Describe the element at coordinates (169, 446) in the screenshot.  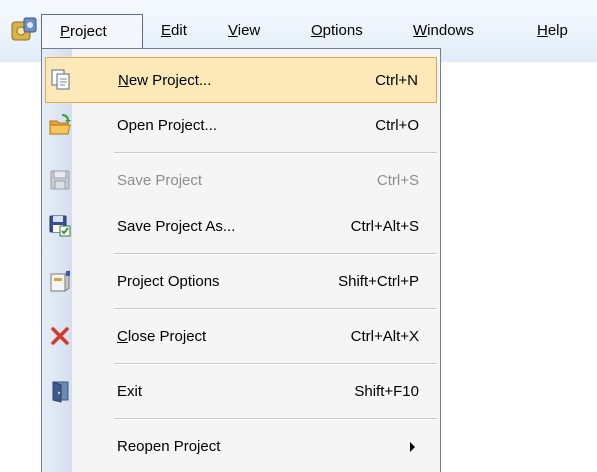
I see `menu-item-reopen-project-label: Reopen Project` at that location.